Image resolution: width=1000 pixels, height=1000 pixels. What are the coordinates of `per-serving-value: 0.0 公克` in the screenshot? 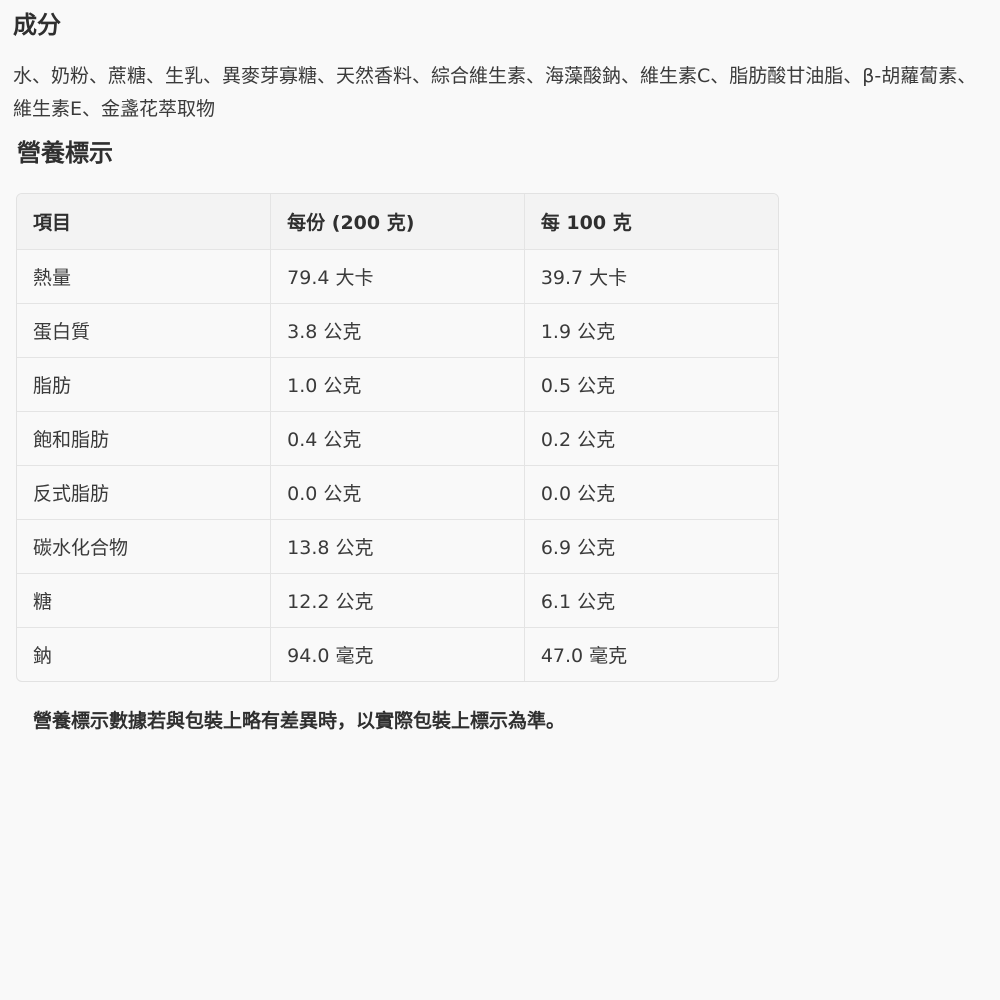 It's located at (397, 492).